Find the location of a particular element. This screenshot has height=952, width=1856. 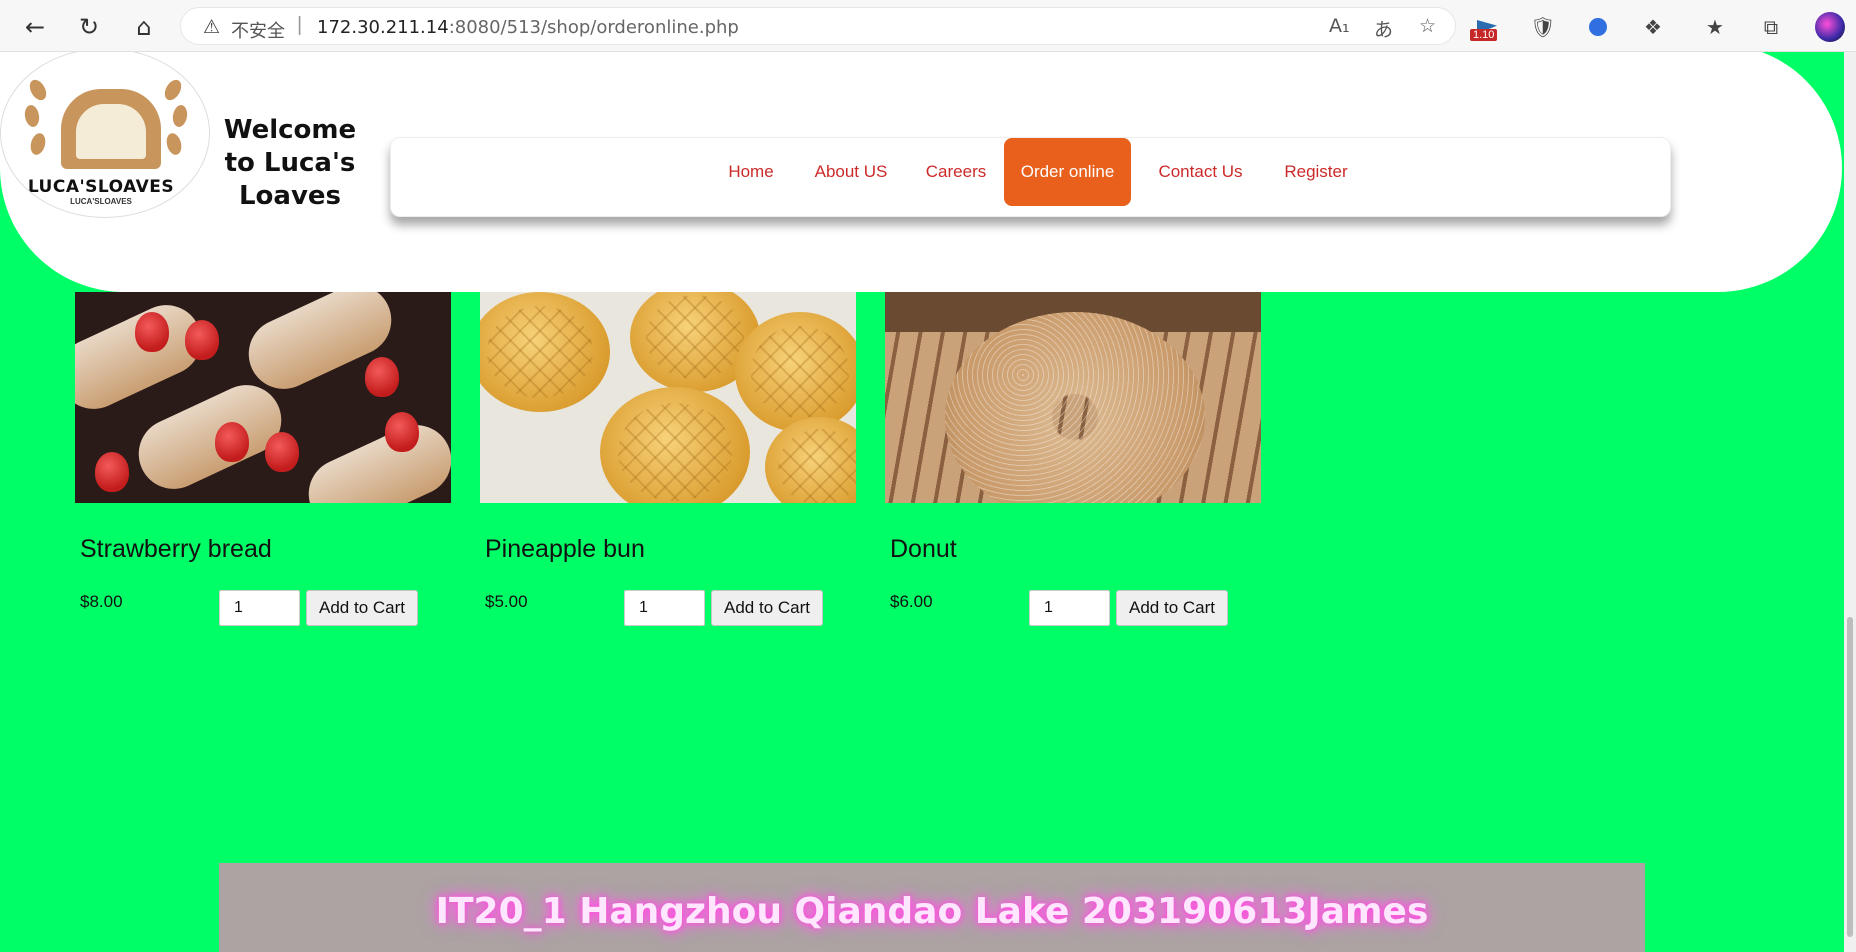

bread-slice-shape is located at coordinates (111, 131).